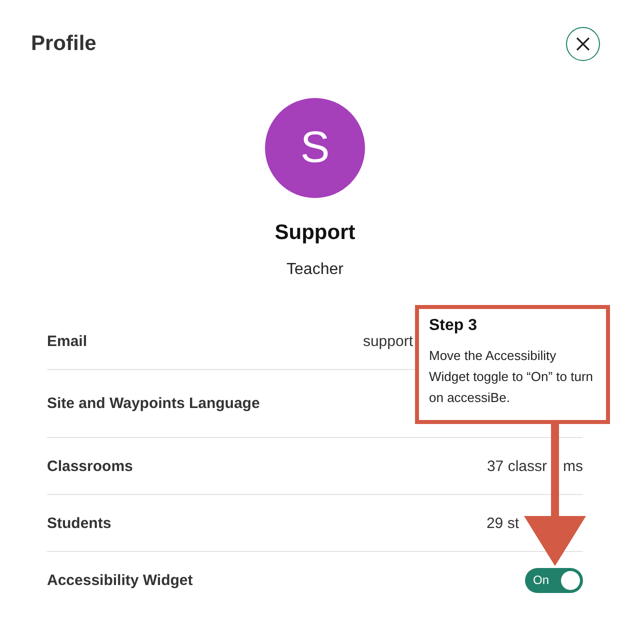 Image resolution: width=630 pixels, height=640 pixels. Describe the element at coordinates (79, 523) in the screenshot. I see `row-label: Students` at that location.